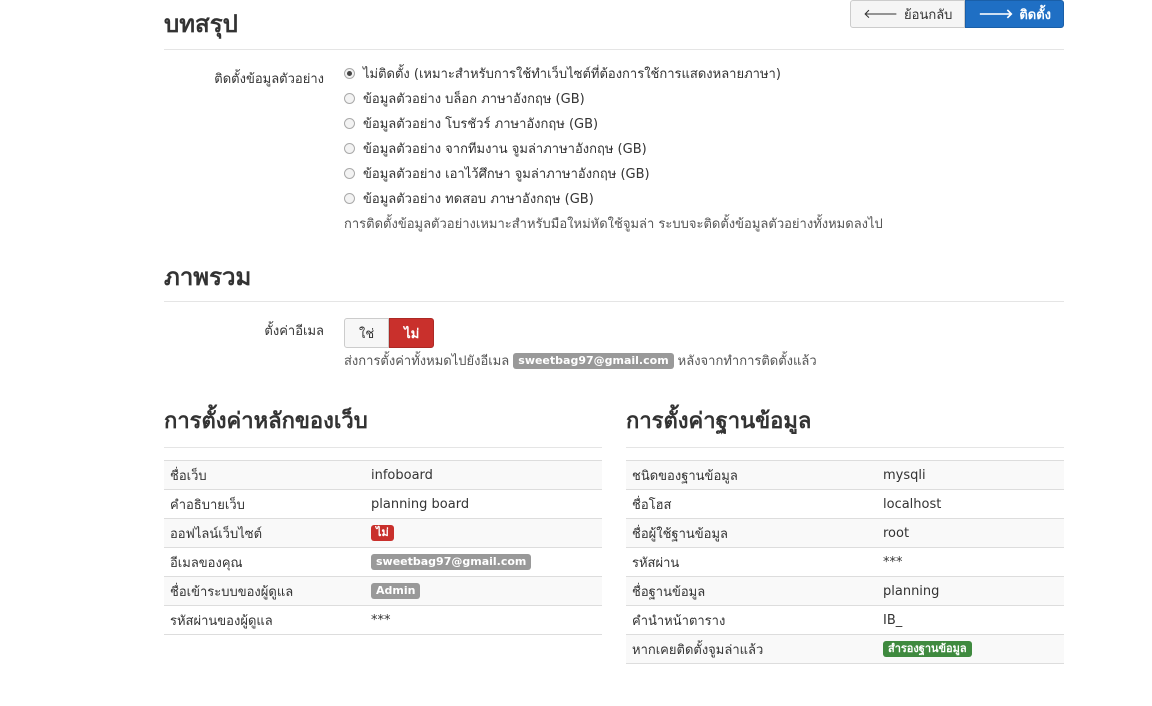 This screenshot has height=706, width=1152. I want to click on overview-title: ภาพรวม, so click(208, 277).